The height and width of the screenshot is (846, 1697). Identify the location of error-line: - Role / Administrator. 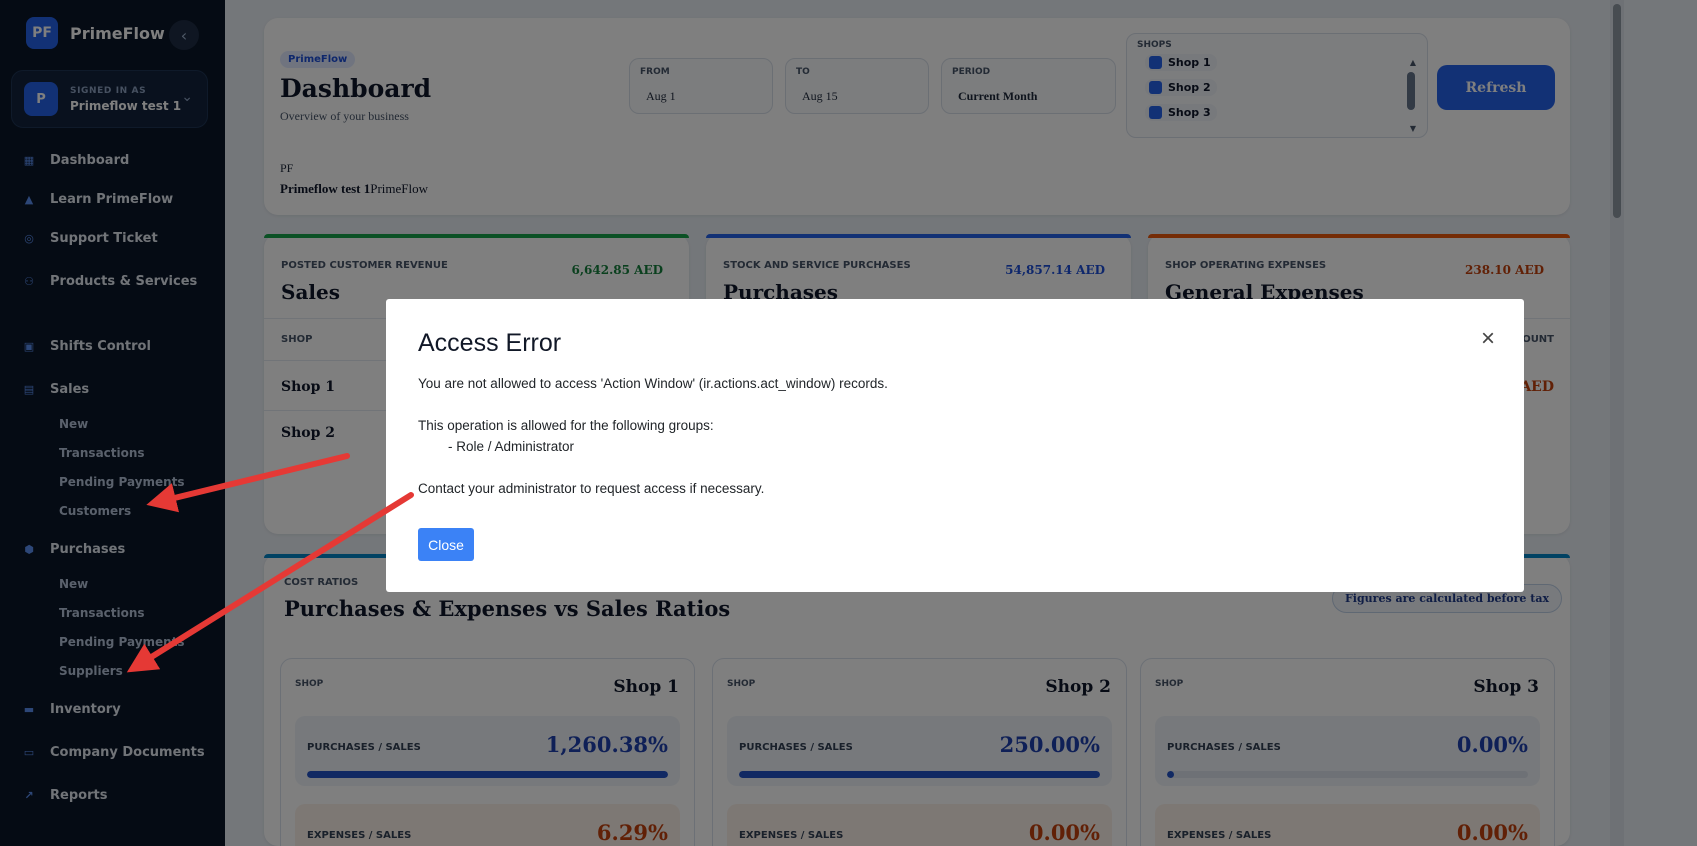
(496, 446).